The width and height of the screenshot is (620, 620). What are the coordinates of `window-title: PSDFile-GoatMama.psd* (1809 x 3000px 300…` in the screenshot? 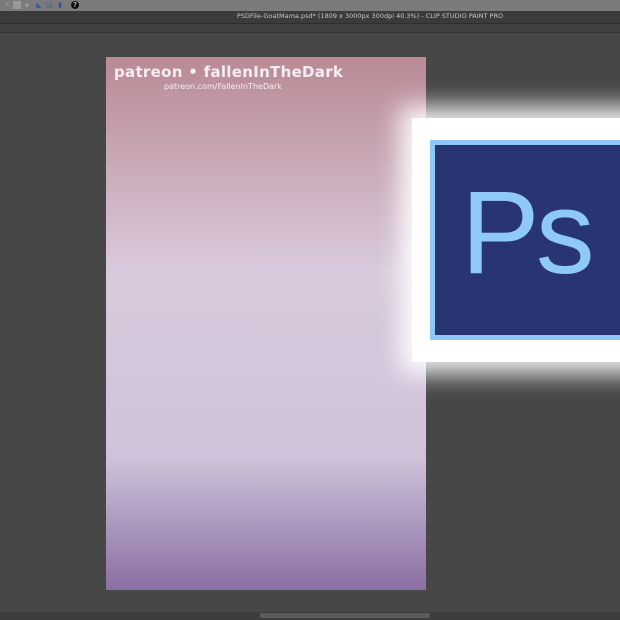 It's located at (370, 16).